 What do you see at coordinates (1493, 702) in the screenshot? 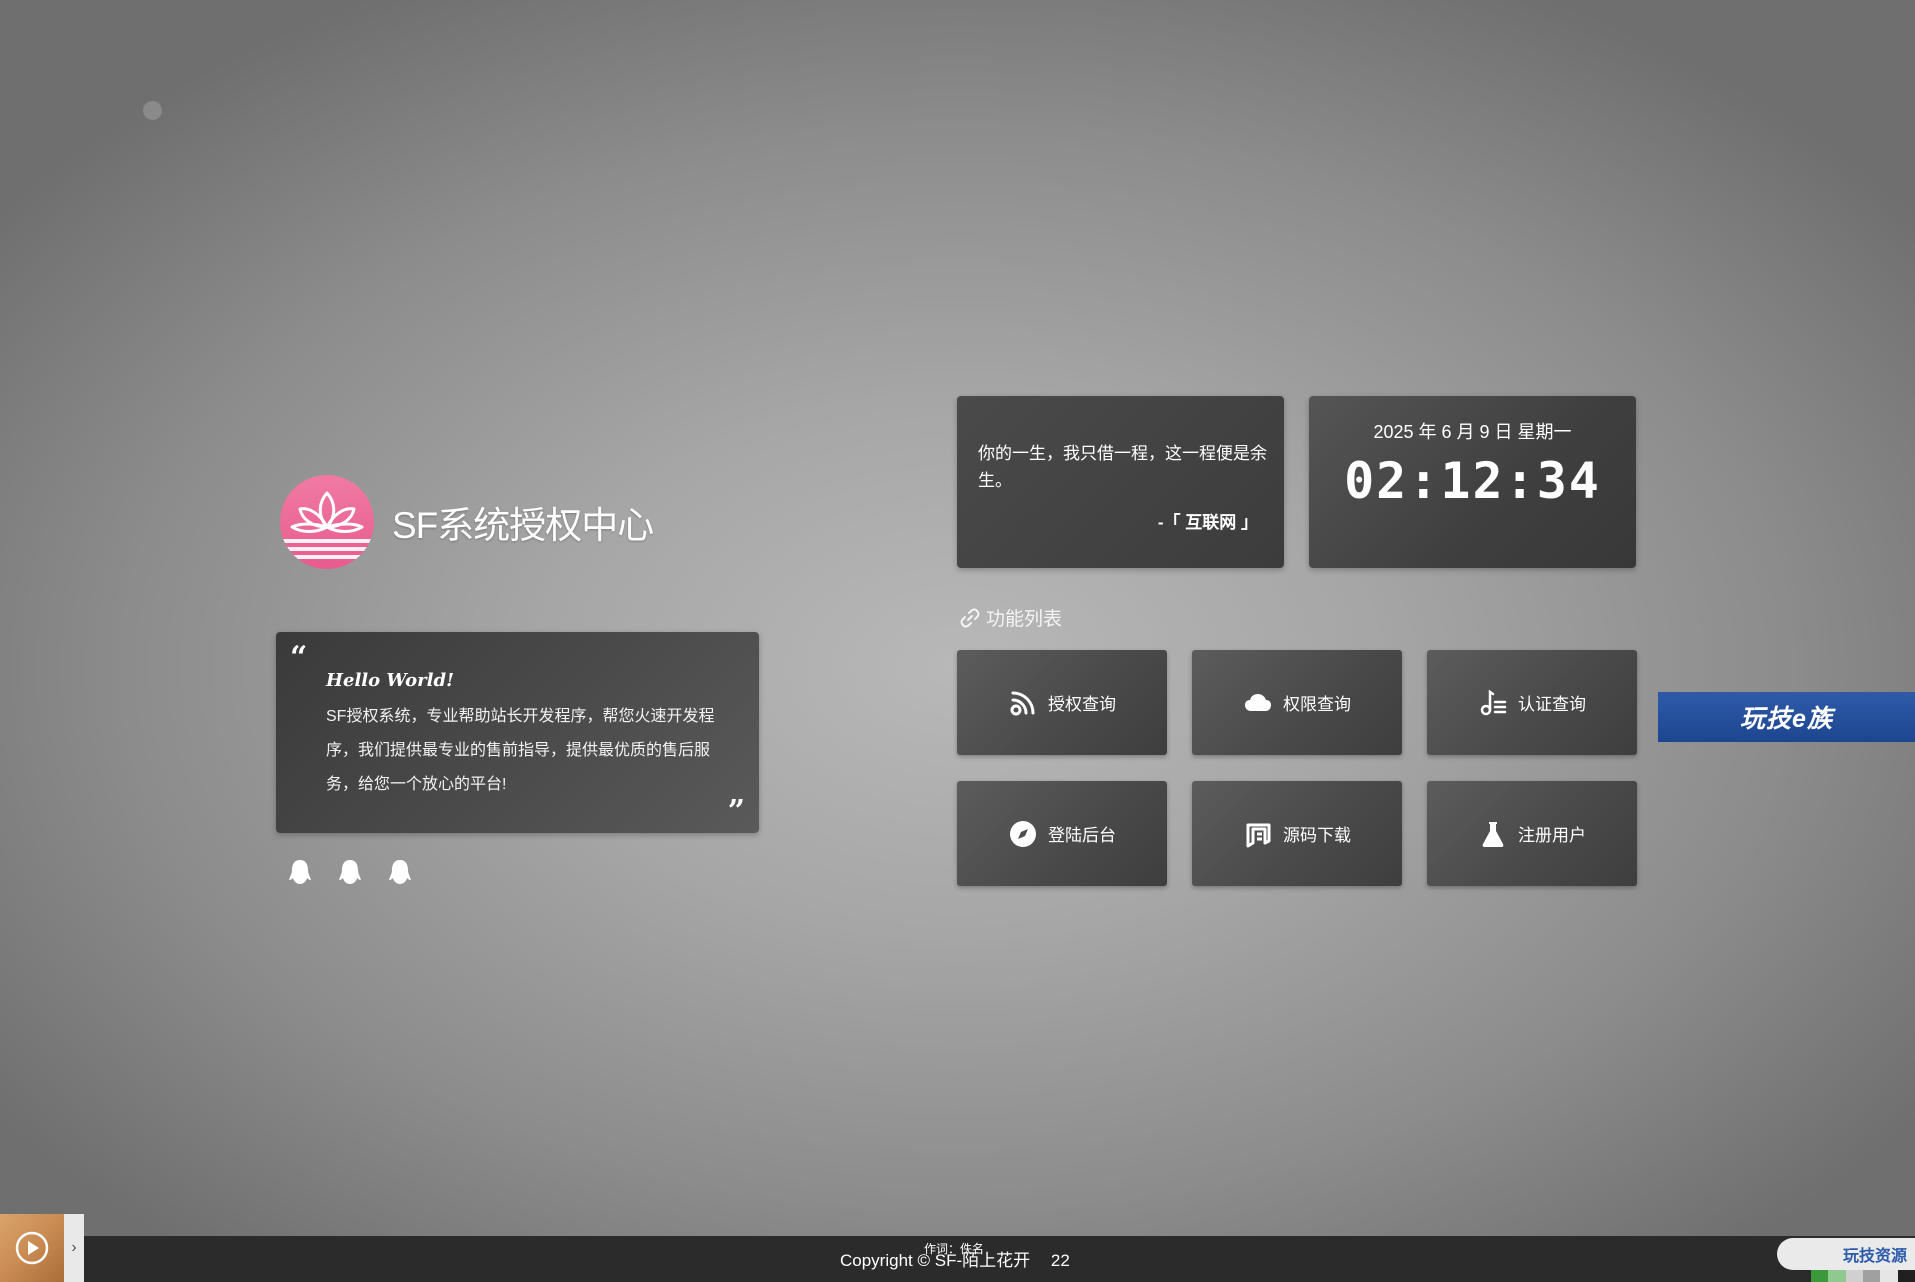
I see `music-list-icon` at bounding box center [1493, 702].